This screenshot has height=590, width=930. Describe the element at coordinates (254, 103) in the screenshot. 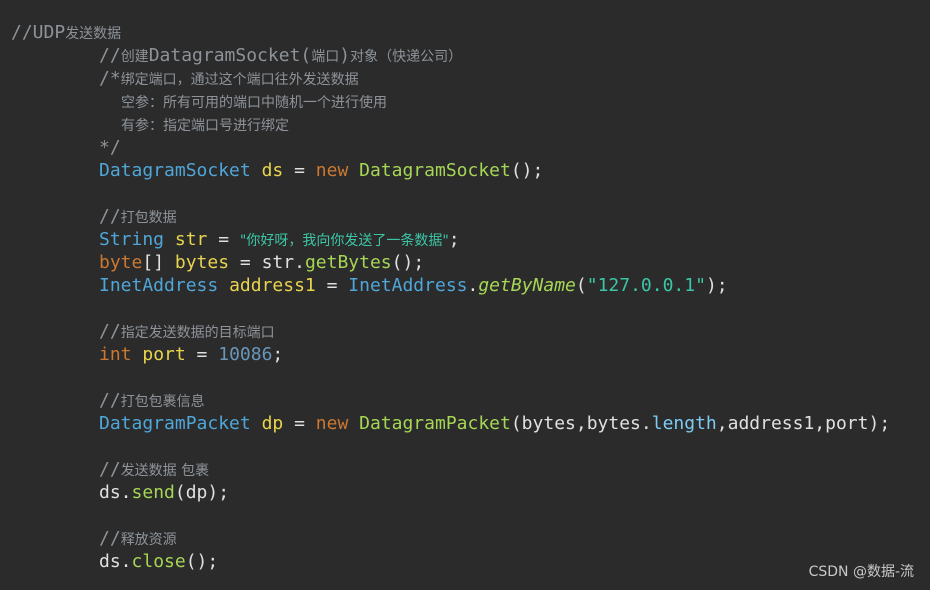

I see `code-token: 空参：所有可用的端口中随机一个进行使用` at that location.